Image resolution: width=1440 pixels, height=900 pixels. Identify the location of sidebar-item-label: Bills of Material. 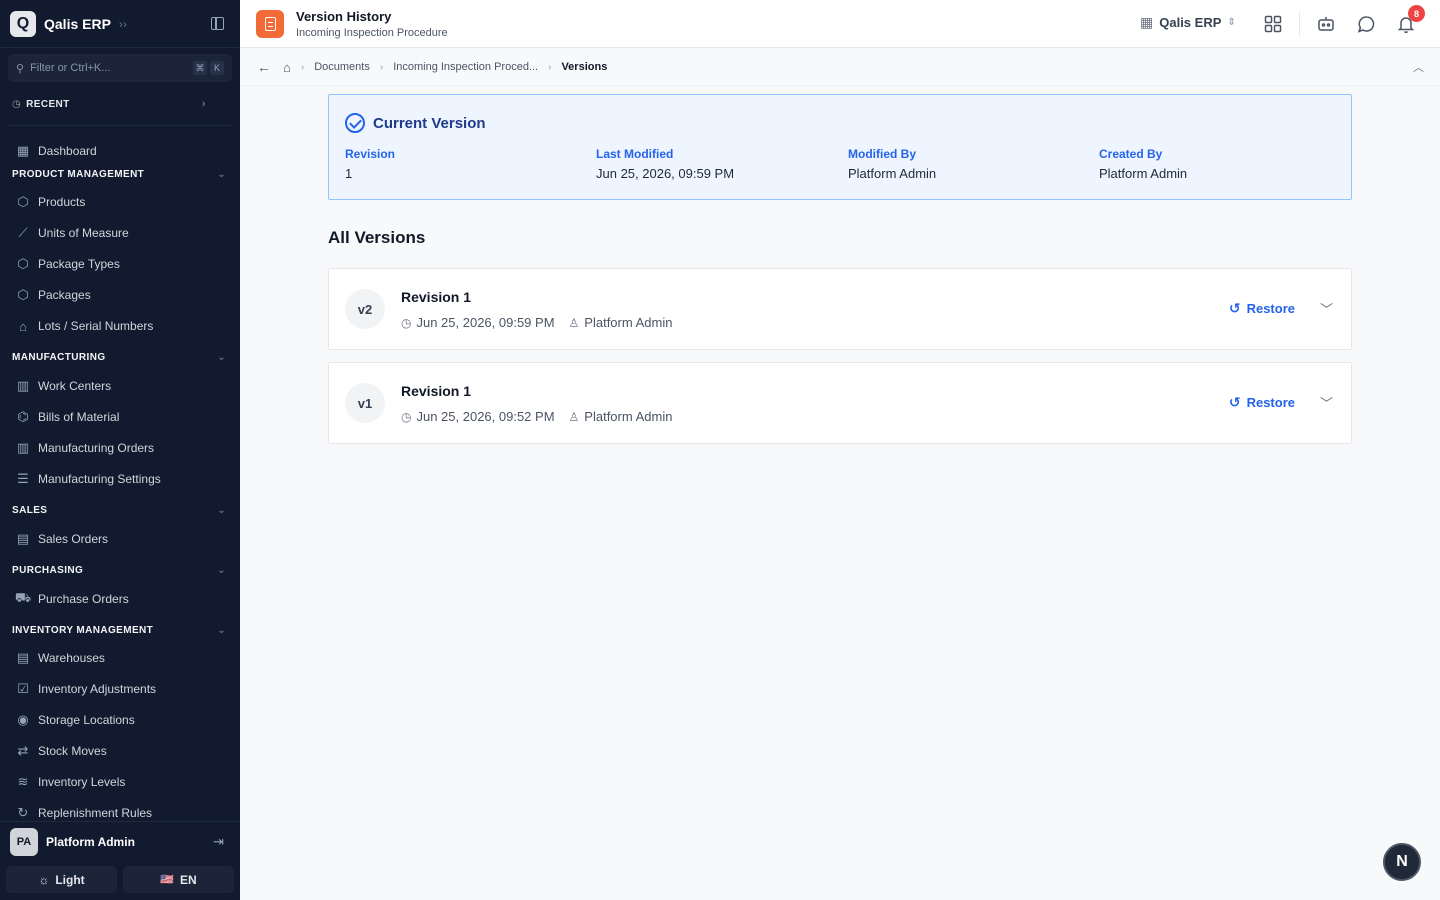
(79, 417).